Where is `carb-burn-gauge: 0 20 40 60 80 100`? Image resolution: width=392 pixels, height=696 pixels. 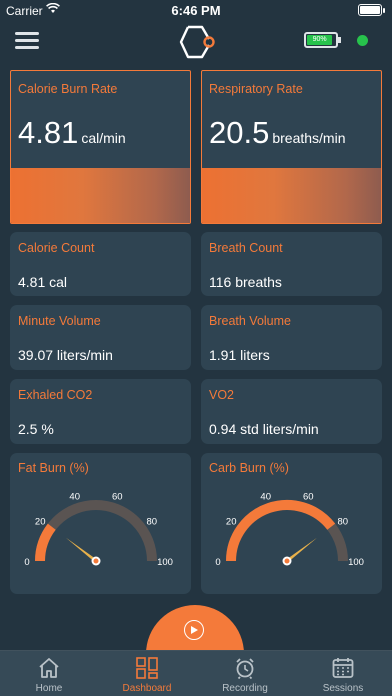 carb-burn-gauge: 0 20 40 60 80 100 is located at coordinates (289, 529).